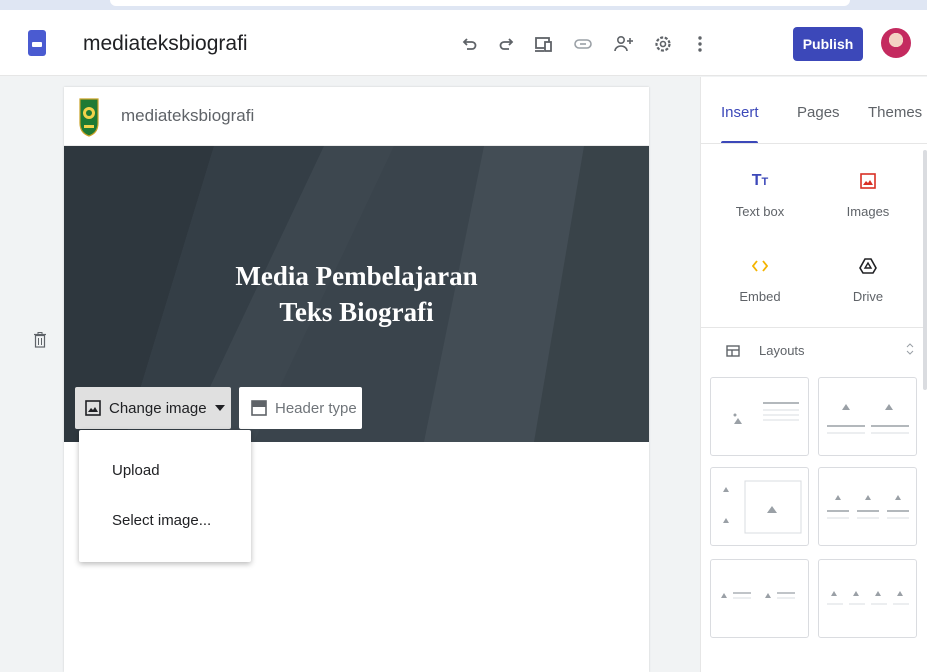 The image size is (927, 672). Describe the element at coordinates (895, 112) in the screenshot. I see `tab-themes: Themes` at that location.